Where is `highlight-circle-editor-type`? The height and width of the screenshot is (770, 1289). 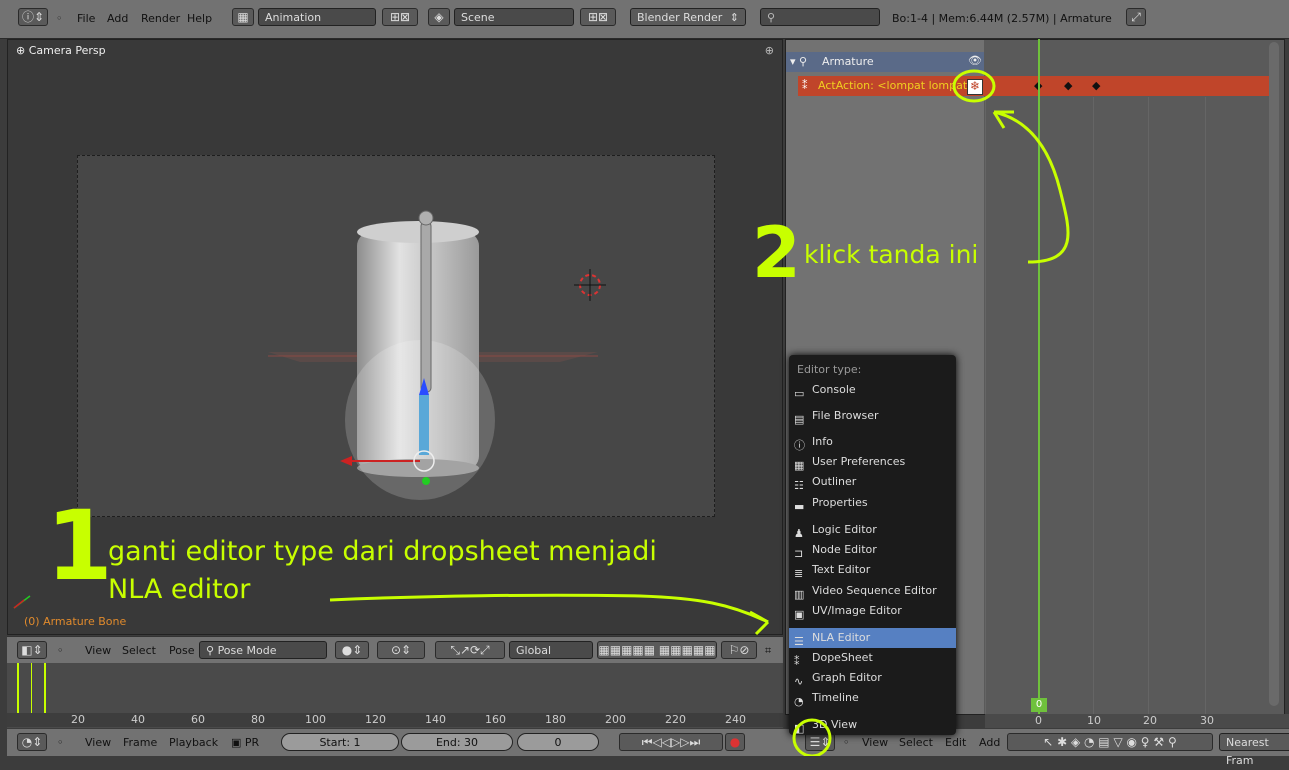 highlight-circle-editor-type is located at coordinates (812, 737).